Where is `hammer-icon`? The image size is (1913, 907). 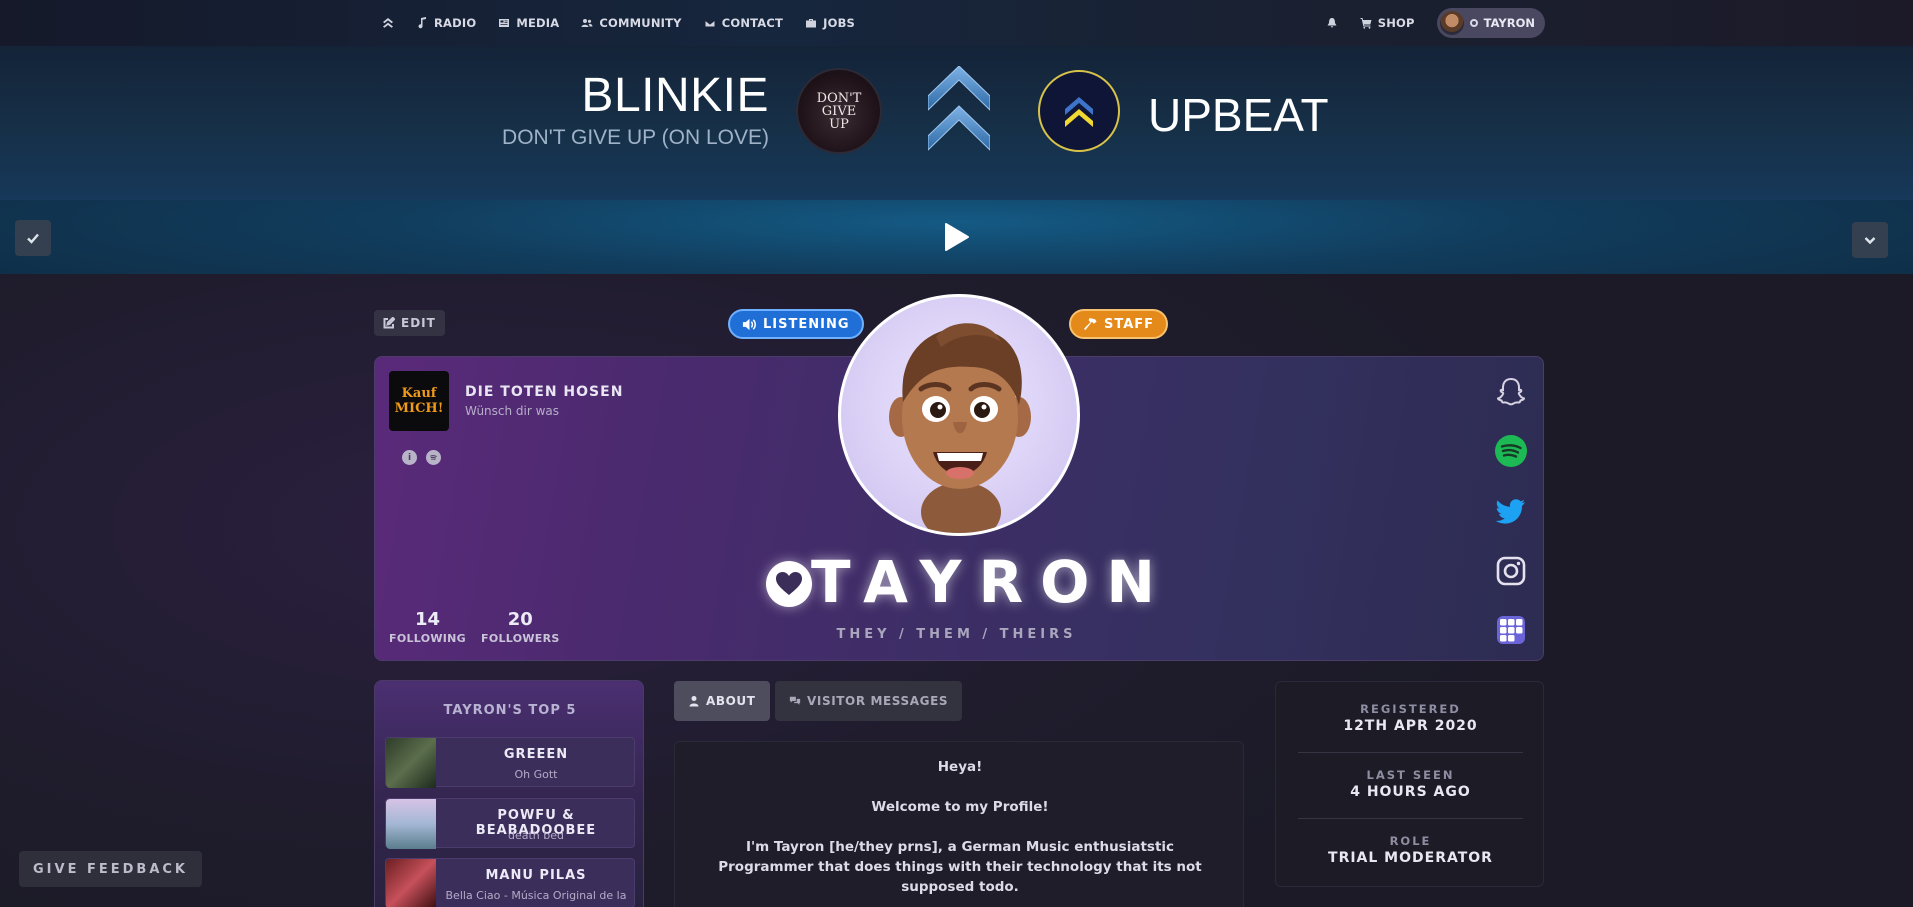 hammer-icon is located at coordinates (1090, 323).